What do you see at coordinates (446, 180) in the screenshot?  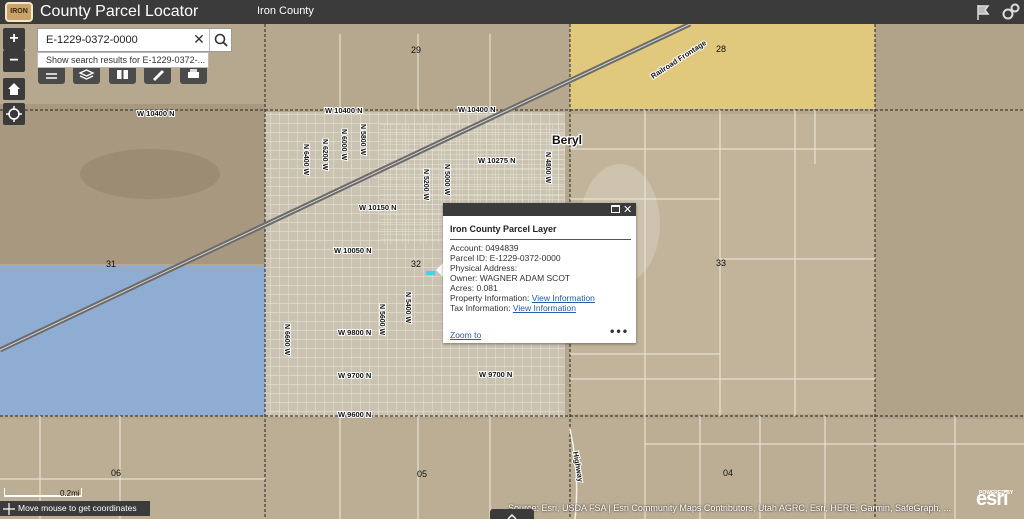 I see `street-label: N 5000 W` at bounding box center [446, 180].